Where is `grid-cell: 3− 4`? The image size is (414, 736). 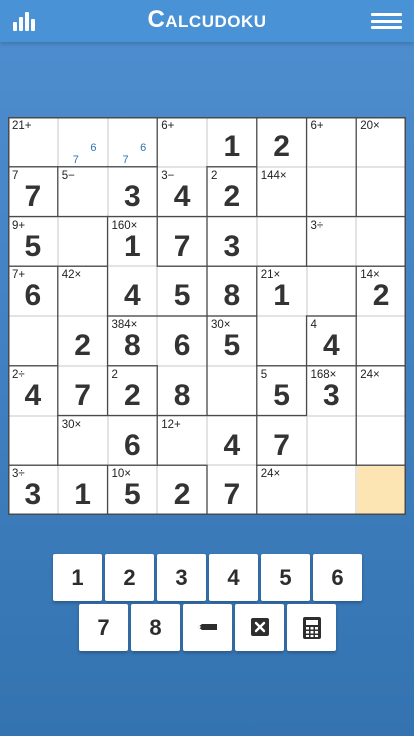
grid-cell: 3− 4 is located at coordinates (182, 191).